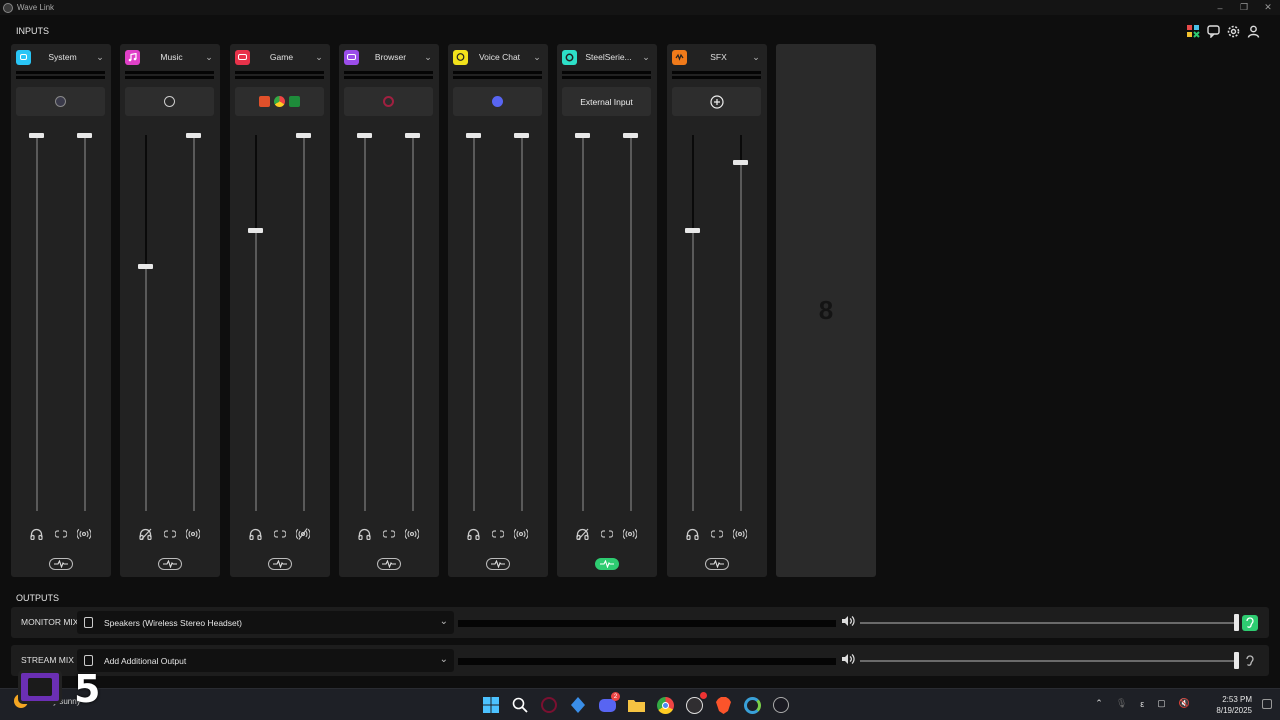 This screenshot has width=1280, height=720. Describe the element at coordinates (606, 101) in the screenshot. I see `source-selector: External Input` at that location.